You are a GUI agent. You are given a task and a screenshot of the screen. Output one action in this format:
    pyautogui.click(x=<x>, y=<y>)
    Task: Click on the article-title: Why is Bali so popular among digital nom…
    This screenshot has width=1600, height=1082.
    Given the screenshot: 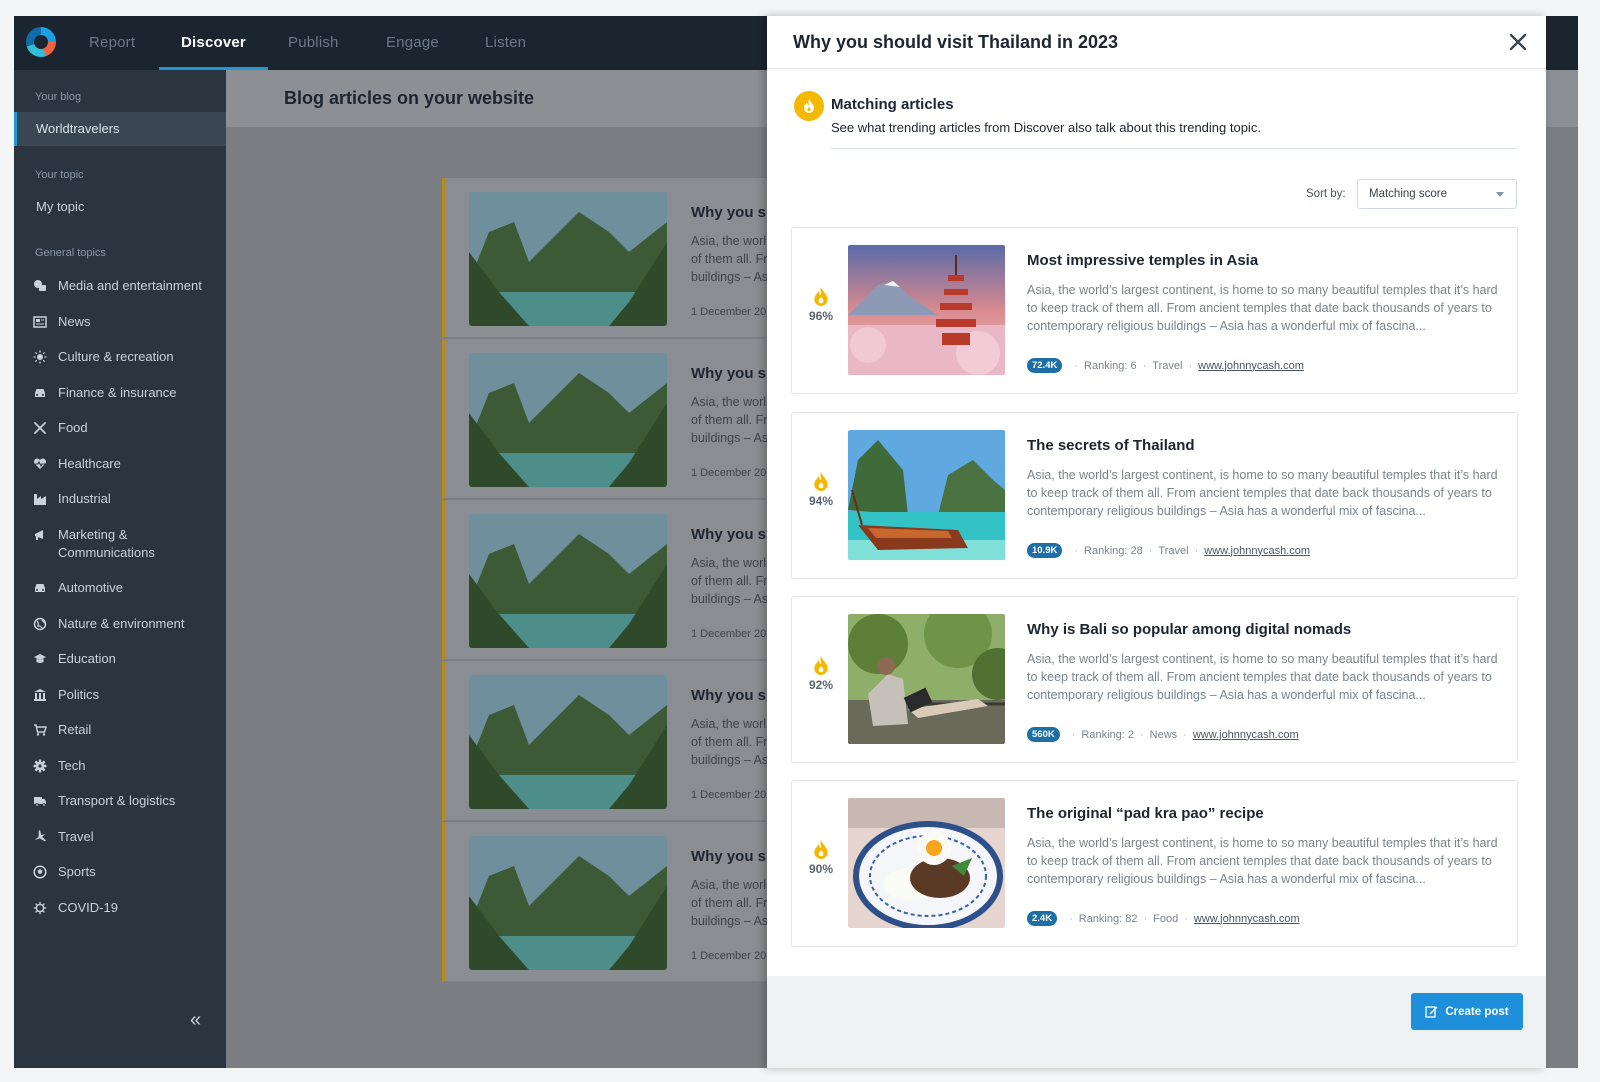 What is the action you would take?
    pyautogui.click(x=1189, y=629)
    